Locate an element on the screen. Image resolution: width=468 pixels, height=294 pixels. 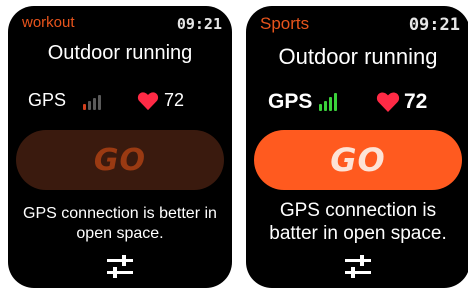
status-bar: Sports 09:21 is located at coordinates (357, 25).